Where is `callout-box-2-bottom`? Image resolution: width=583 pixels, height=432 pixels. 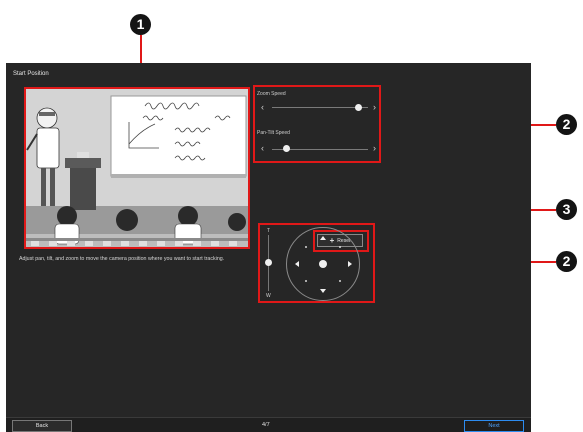
callout-box-2-bottom is located at coordinates (316, 263).